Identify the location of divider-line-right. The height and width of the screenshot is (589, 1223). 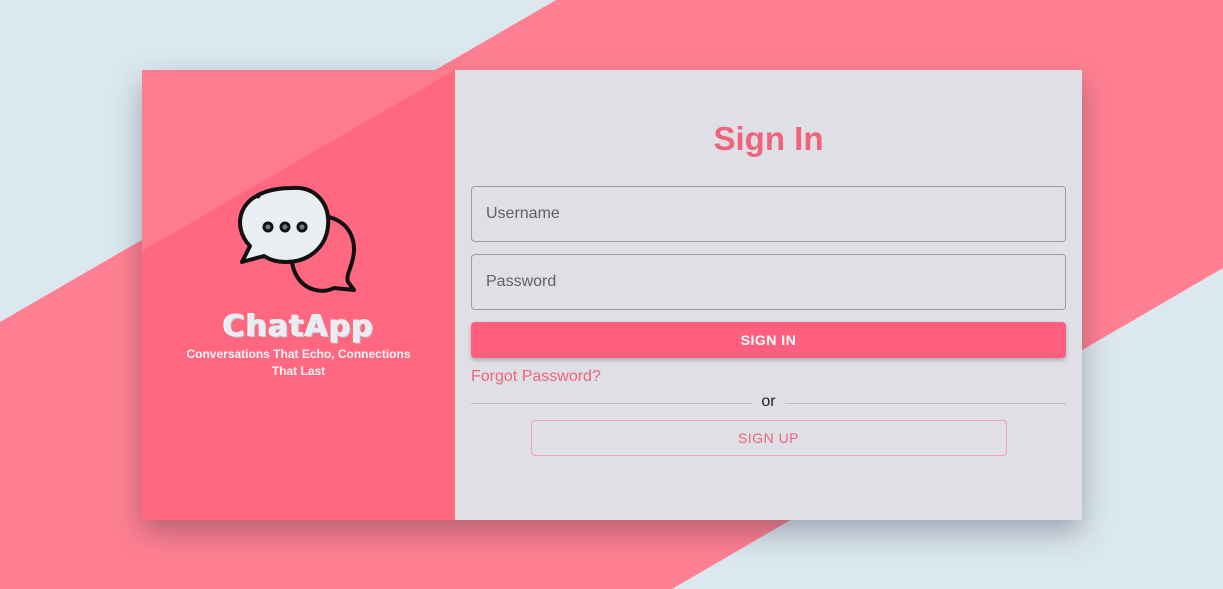
(925, 403).